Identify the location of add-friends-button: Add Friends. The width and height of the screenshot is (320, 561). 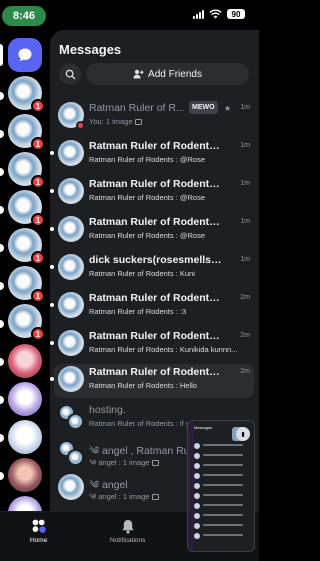
(167, 74).